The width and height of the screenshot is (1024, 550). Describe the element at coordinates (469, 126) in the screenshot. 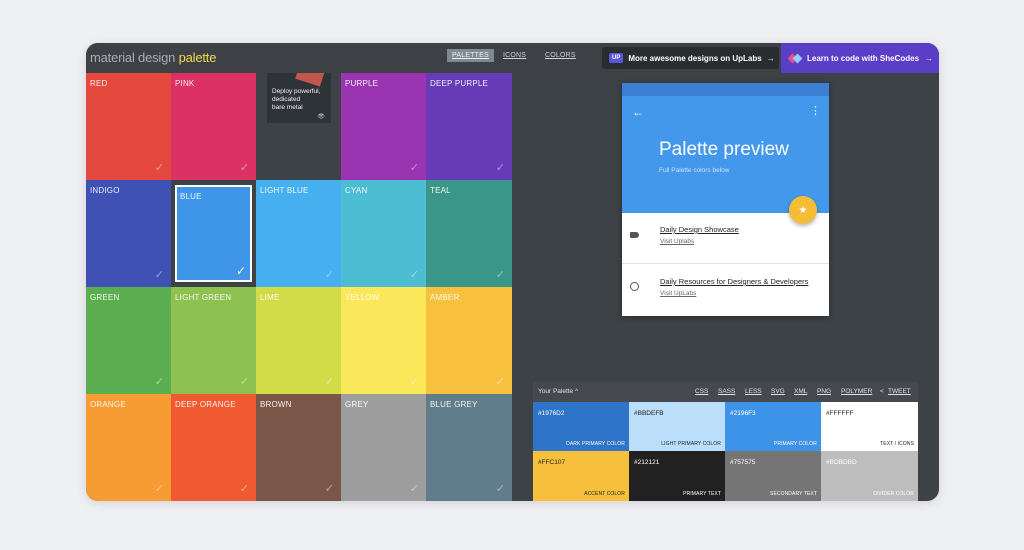

I see `color-tile-deep-purple: DEEP PURPLE ✓` at that location.